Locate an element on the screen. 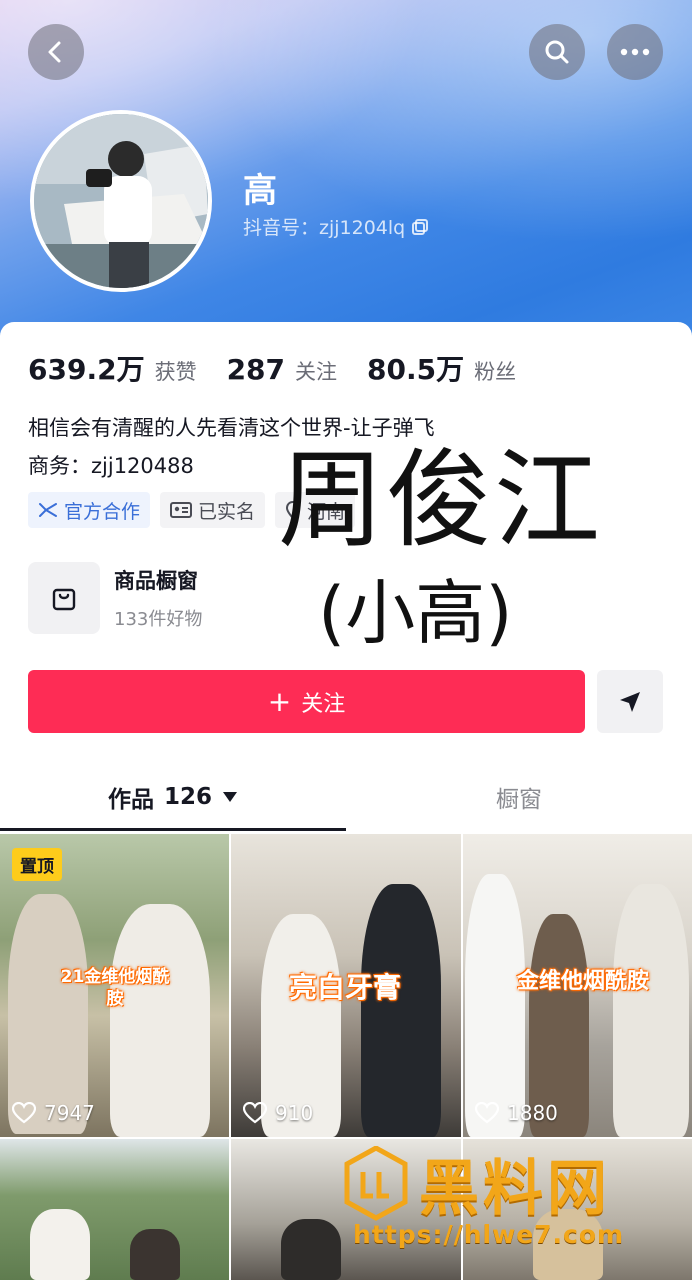 The height and width of the screenshot is (1280, 692). watermark-url: https://hlwe7.com is located at coordinates (489, 1234).